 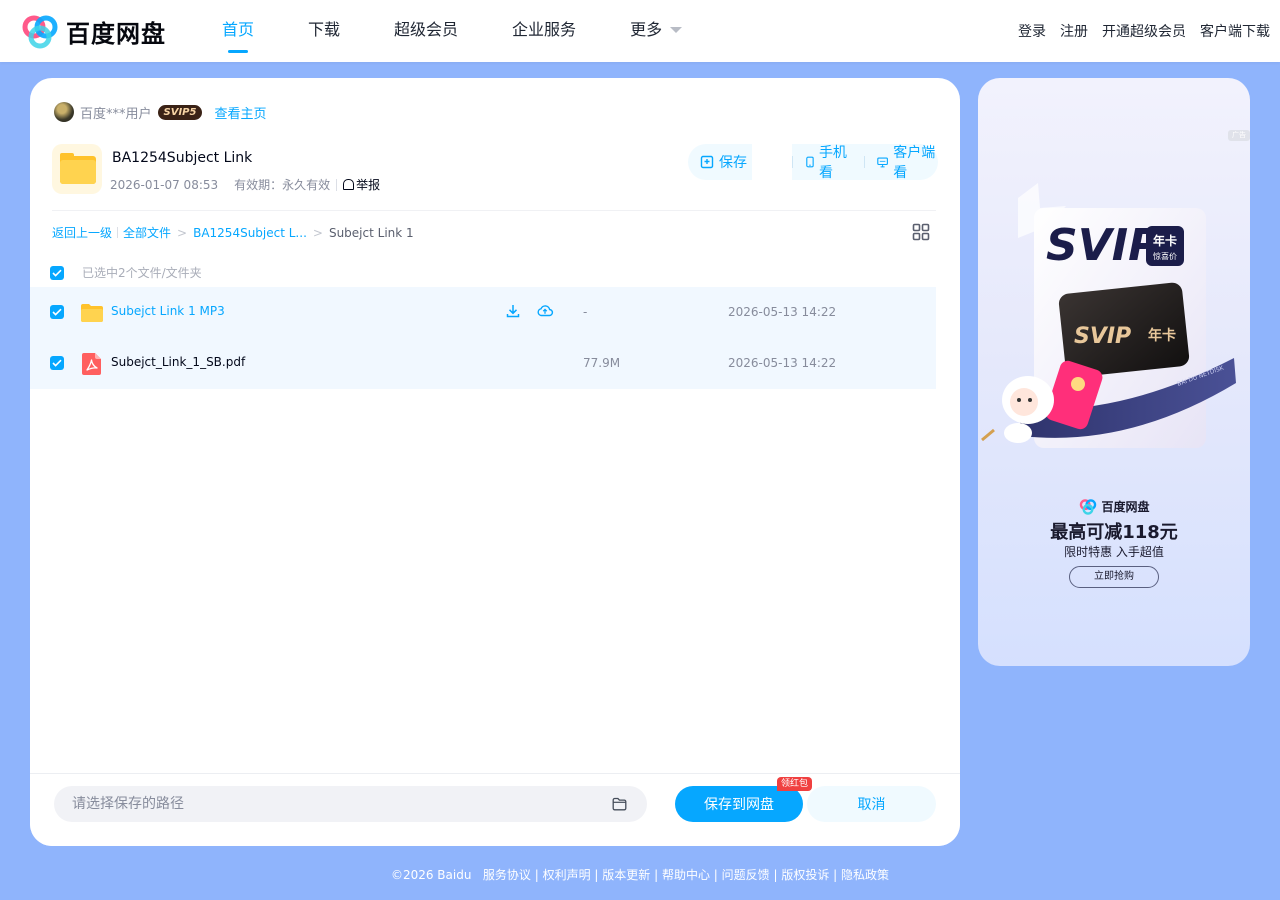 I want to click on monitor-icon, so click(x=883, y=162).